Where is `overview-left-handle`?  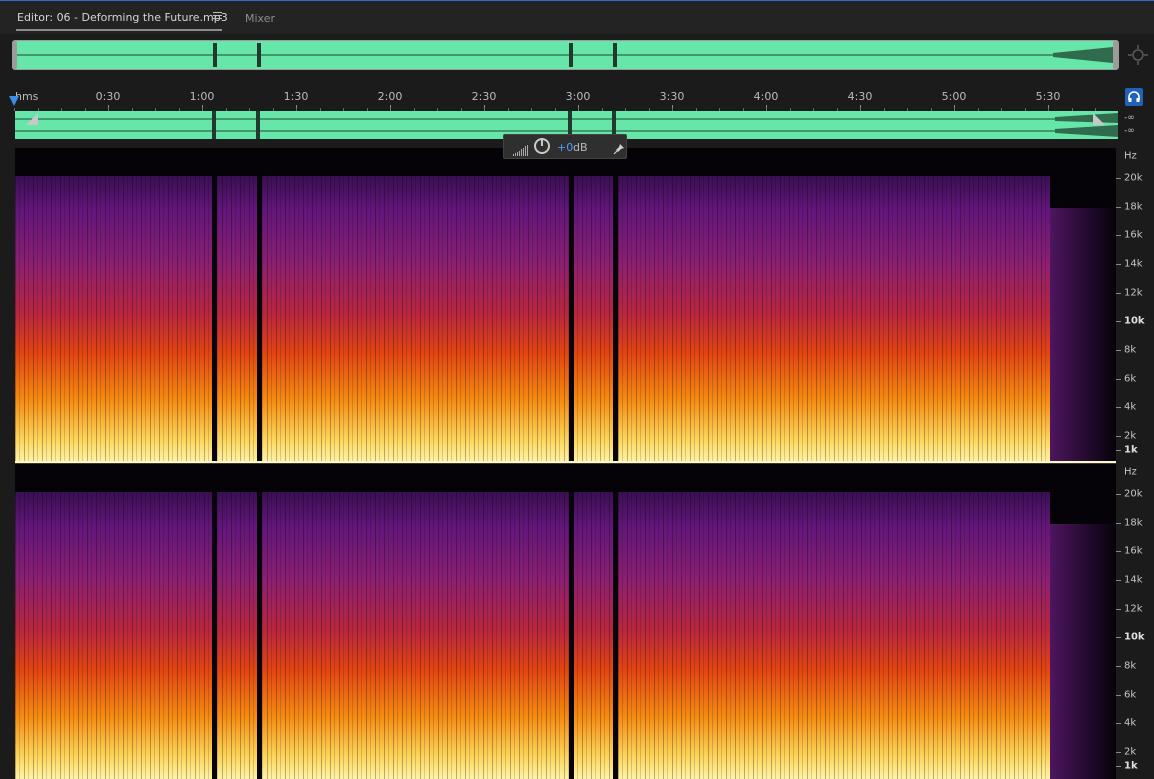
overview-left-handle is located at coordinates (14, 55).